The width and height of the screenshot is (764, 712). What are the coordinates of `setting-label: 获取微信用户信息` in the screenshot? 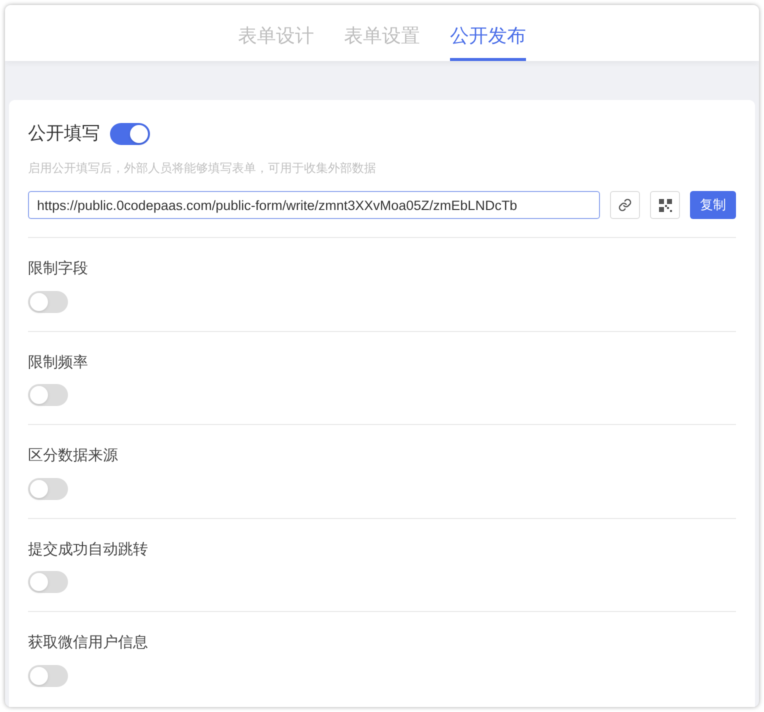 It's located at (88, 643).